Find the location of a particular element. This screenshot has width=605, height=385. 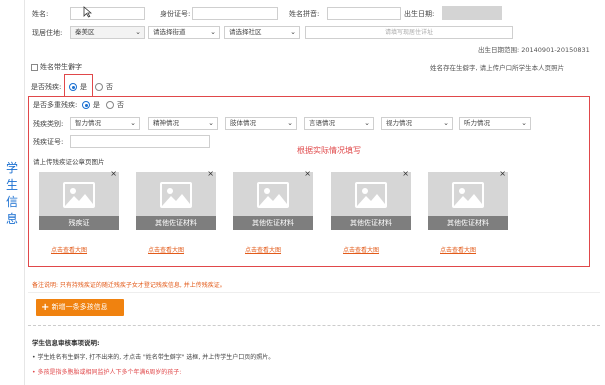

multi-no-label: 否 is located at coordinates (120, 105).